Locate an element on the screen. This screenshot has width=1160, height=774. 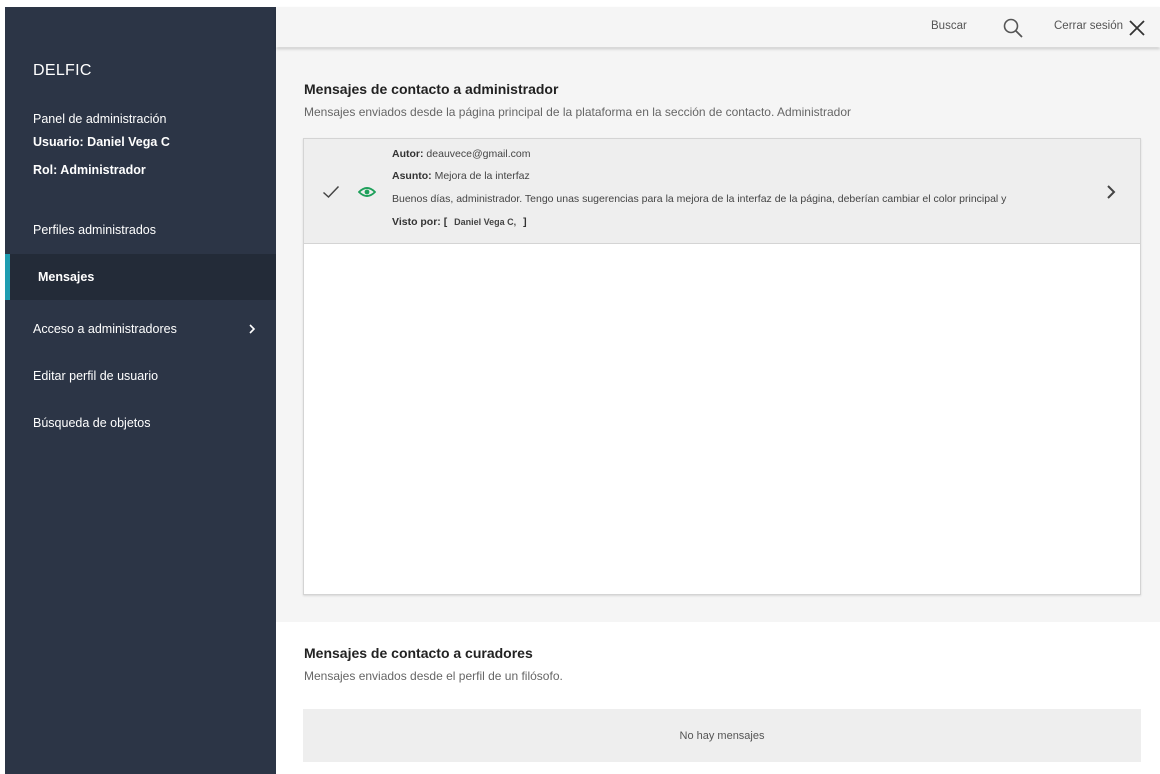
search-icon is located at coordinates (1013, 28).